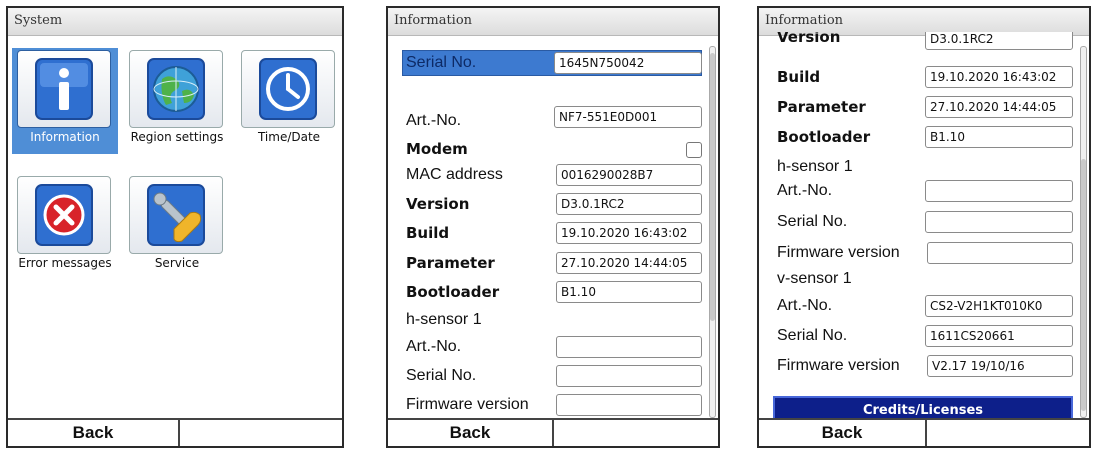 The height and width of the screenshot is (450, 1097). What do you see at coordinates (444, 319) in the screenshot?
I see `section-heading: h-sensor 1` at bounding box center [444, 319].